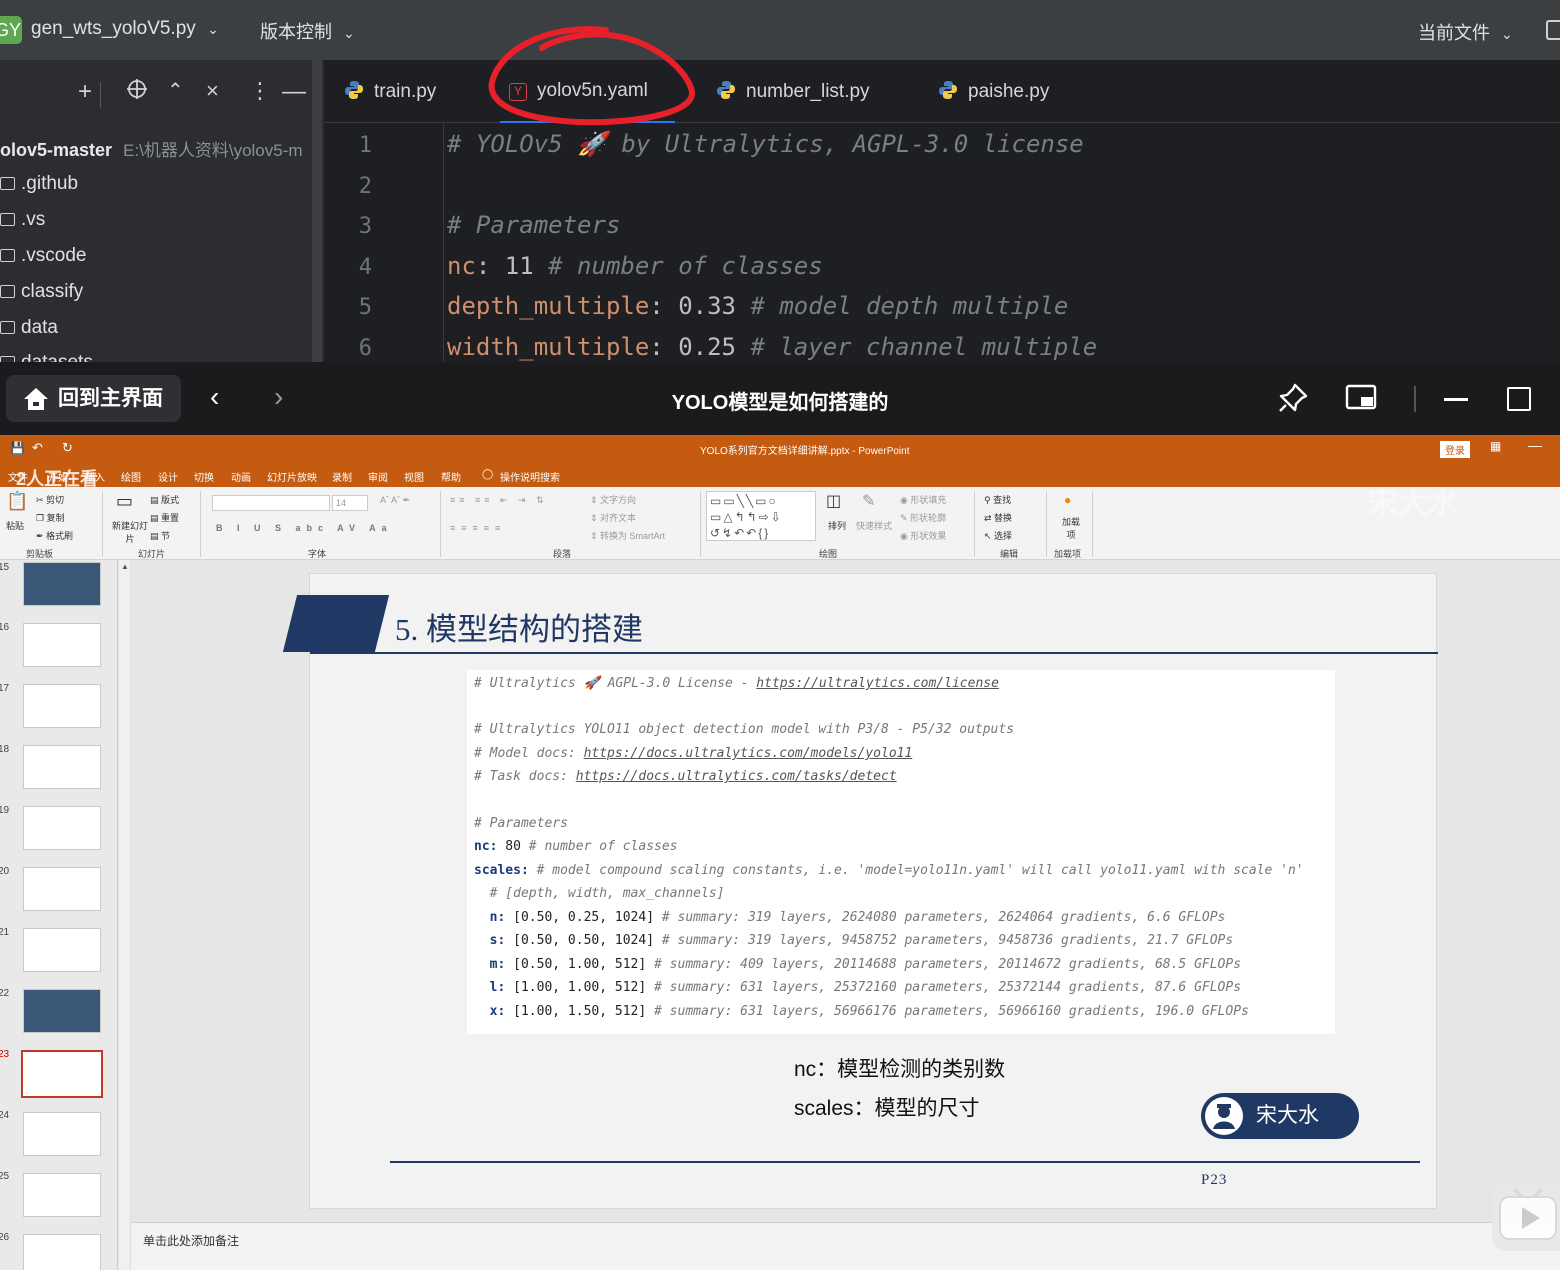 The height and width of the screenshot is (1270, 1560). I want to click on tree-item-vscode: .vscode, so click(43, 256).